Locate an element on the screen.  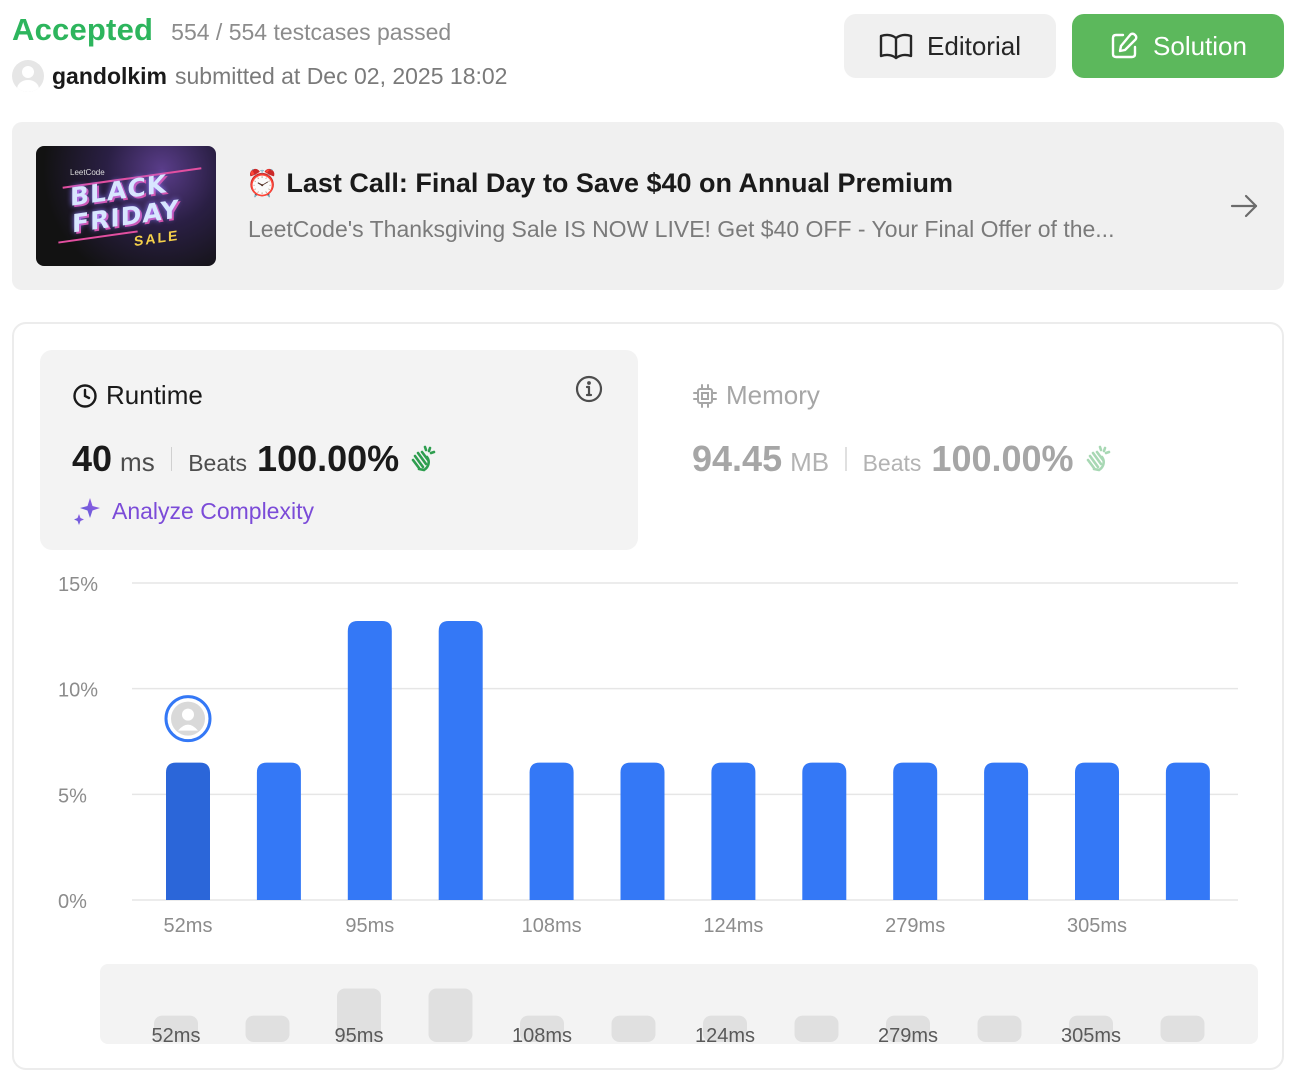
alarm-clock-icon: ⏰ is located at coordinates (262, 183).